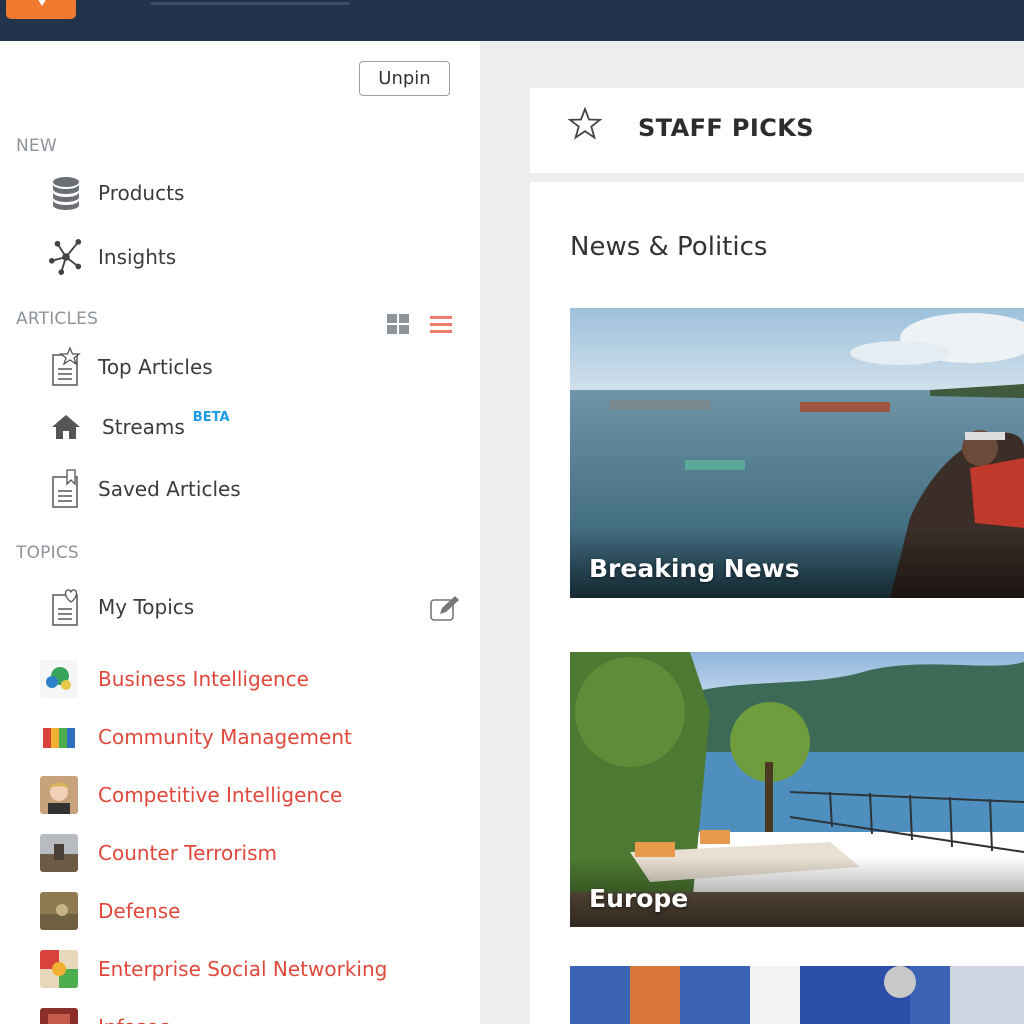 The image size is (1024, 1024). I want to click on grid-view-icon, so click(398, 324).